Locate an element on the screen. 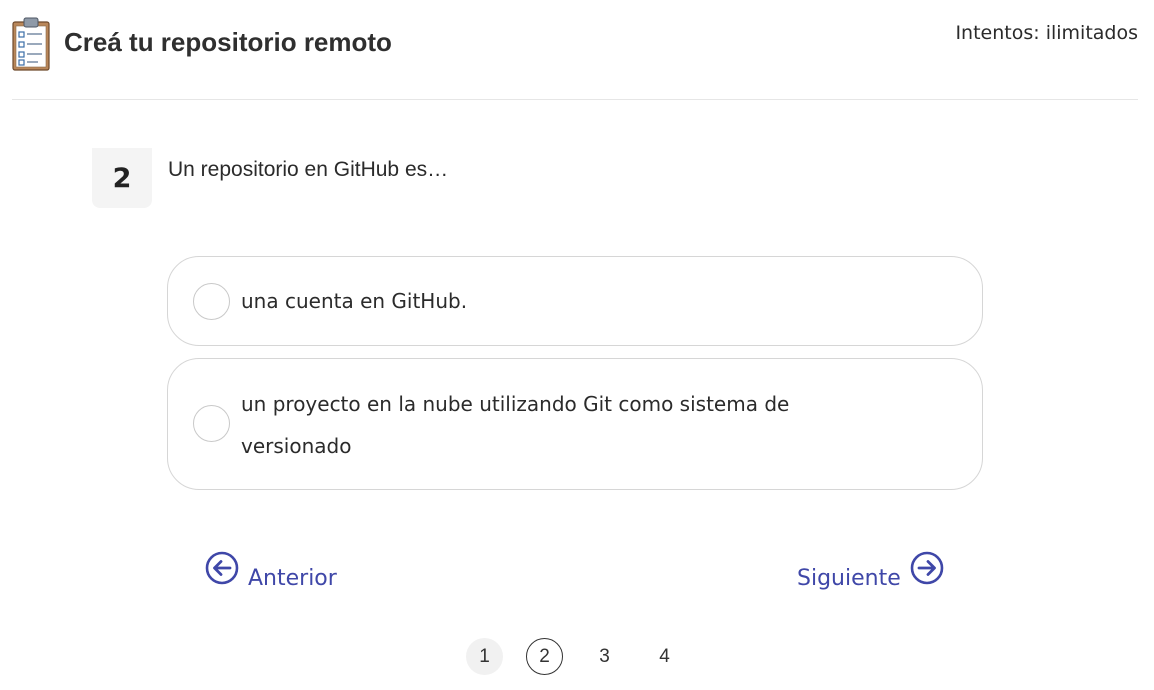 The image size is (1154, 690). page-1-button: 1 is located at coordinates (484, 656).